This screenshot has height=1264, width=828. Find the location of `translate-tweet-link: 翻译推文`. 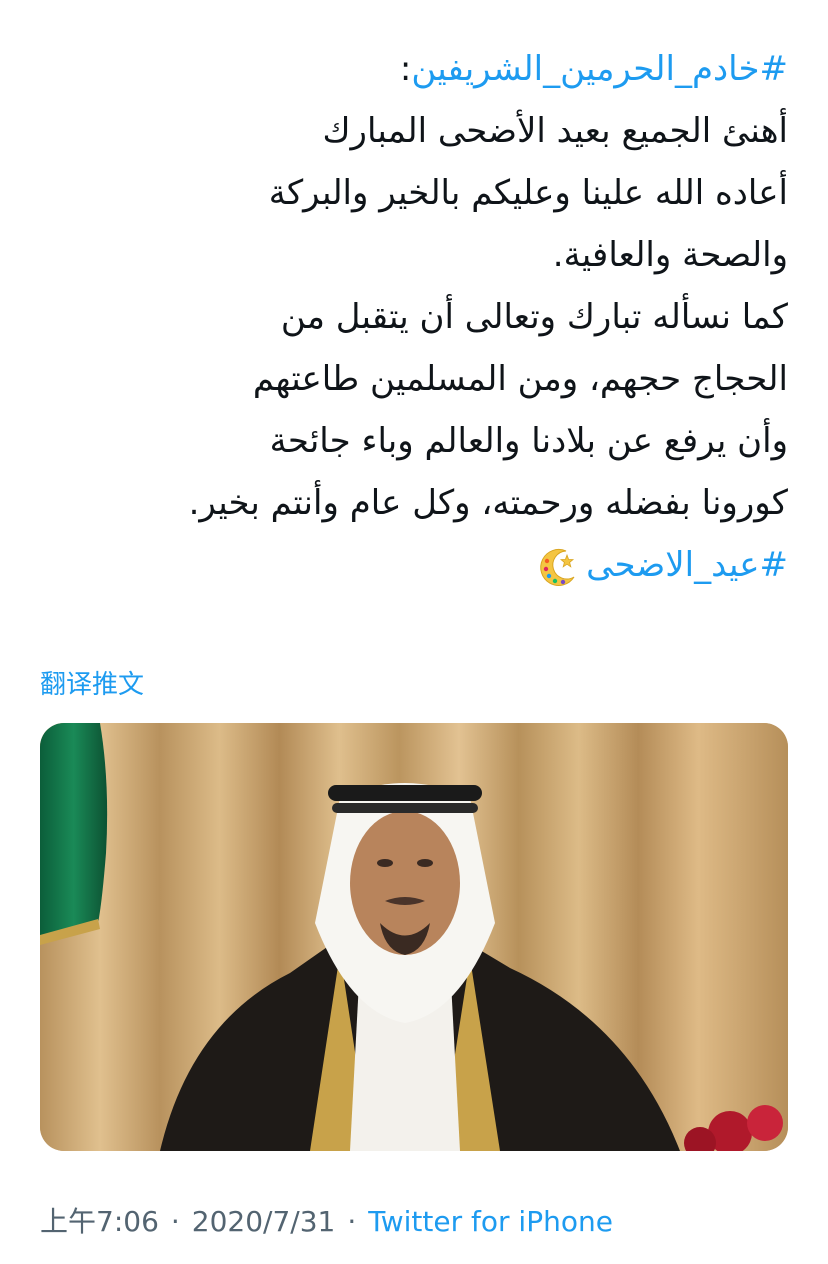

translate-tweet-link: 翻译推文 is located at coordinates (92, 682).